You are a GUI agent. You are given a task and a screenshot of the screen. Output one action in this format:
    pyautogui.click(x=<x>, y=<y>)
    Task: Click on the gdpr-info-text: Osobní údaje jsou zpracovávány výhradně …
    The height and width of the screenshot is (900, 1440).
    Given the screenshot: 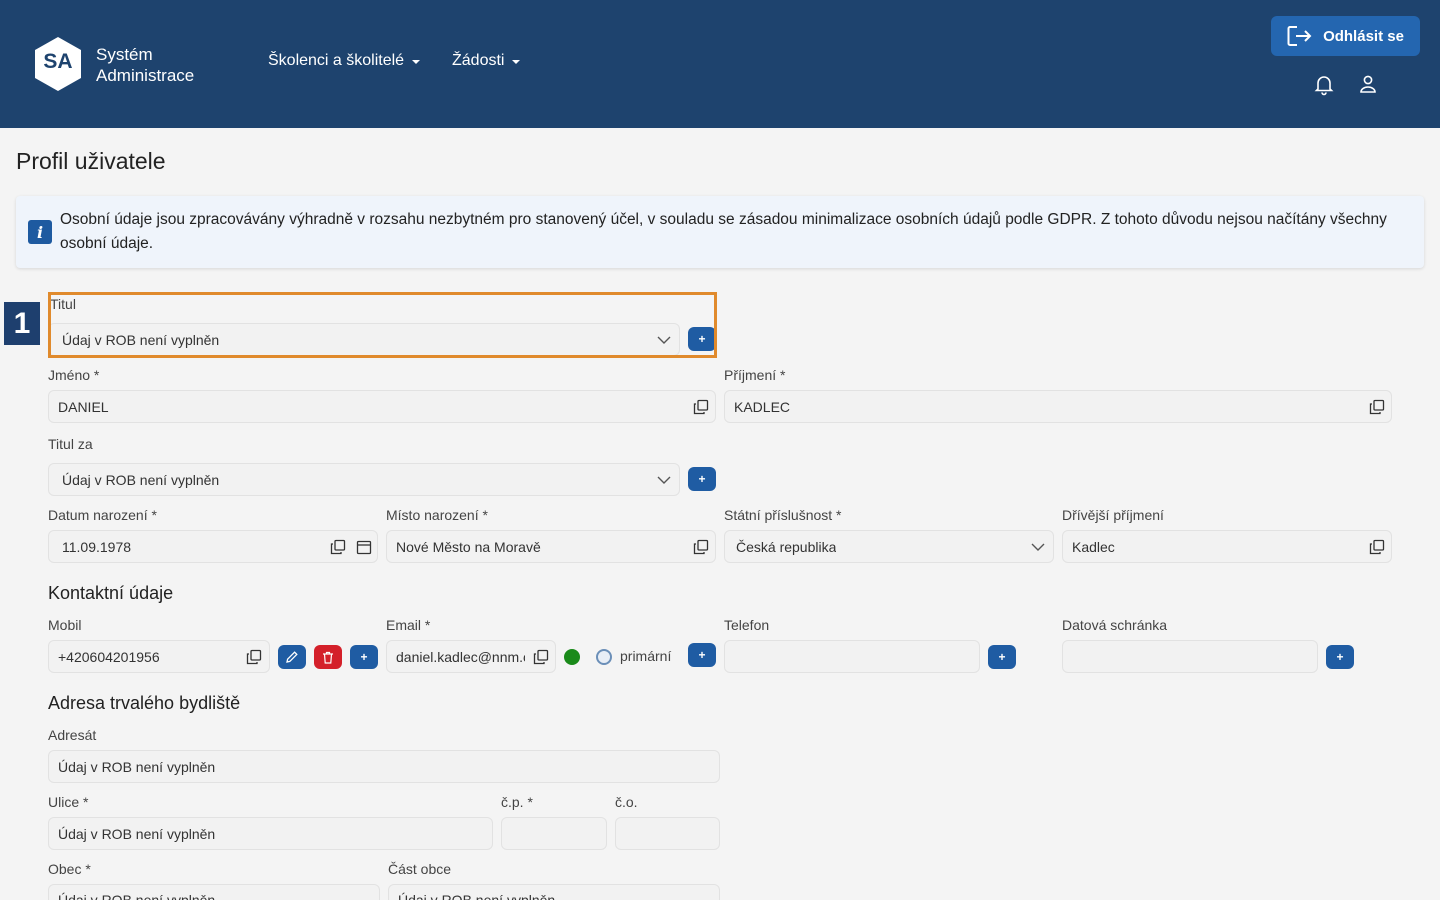 What is the action you would take?
    pyautogui.click(x=723, y=231)
    